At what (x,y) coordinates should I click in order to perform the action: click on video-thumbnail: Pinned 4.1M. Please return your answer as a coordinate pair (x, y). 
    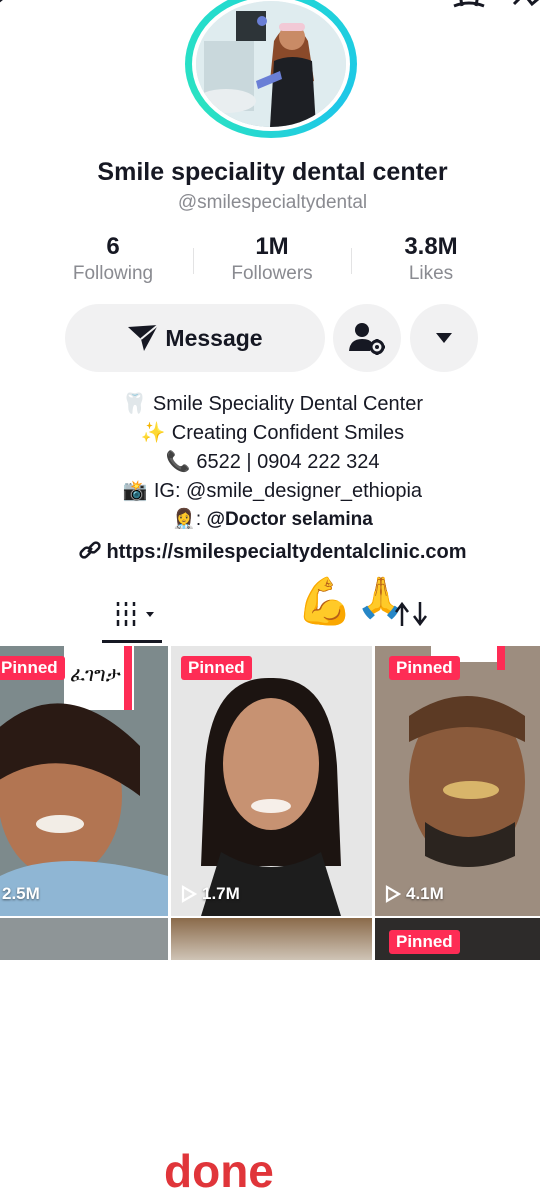
    Looking at the image, I should click on (457, 781).